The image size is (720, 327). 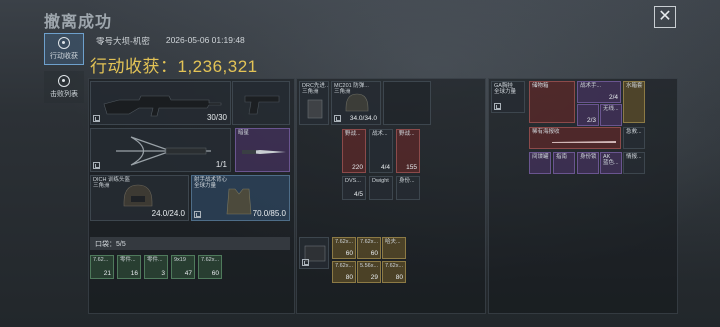 What do you see at coordinates (374, 277) in the screenshot?
I see `item-count: 29` at bounding box center [374, 277].